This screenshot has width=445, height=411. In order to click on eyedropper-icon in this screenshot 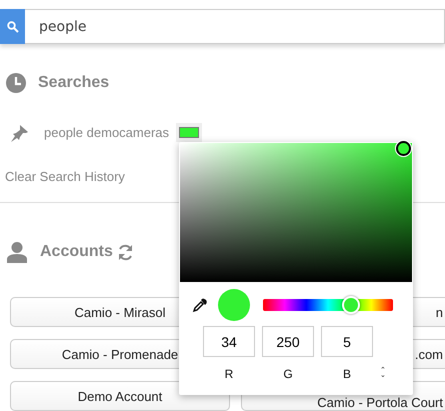, I will do `click(199, 305)`.